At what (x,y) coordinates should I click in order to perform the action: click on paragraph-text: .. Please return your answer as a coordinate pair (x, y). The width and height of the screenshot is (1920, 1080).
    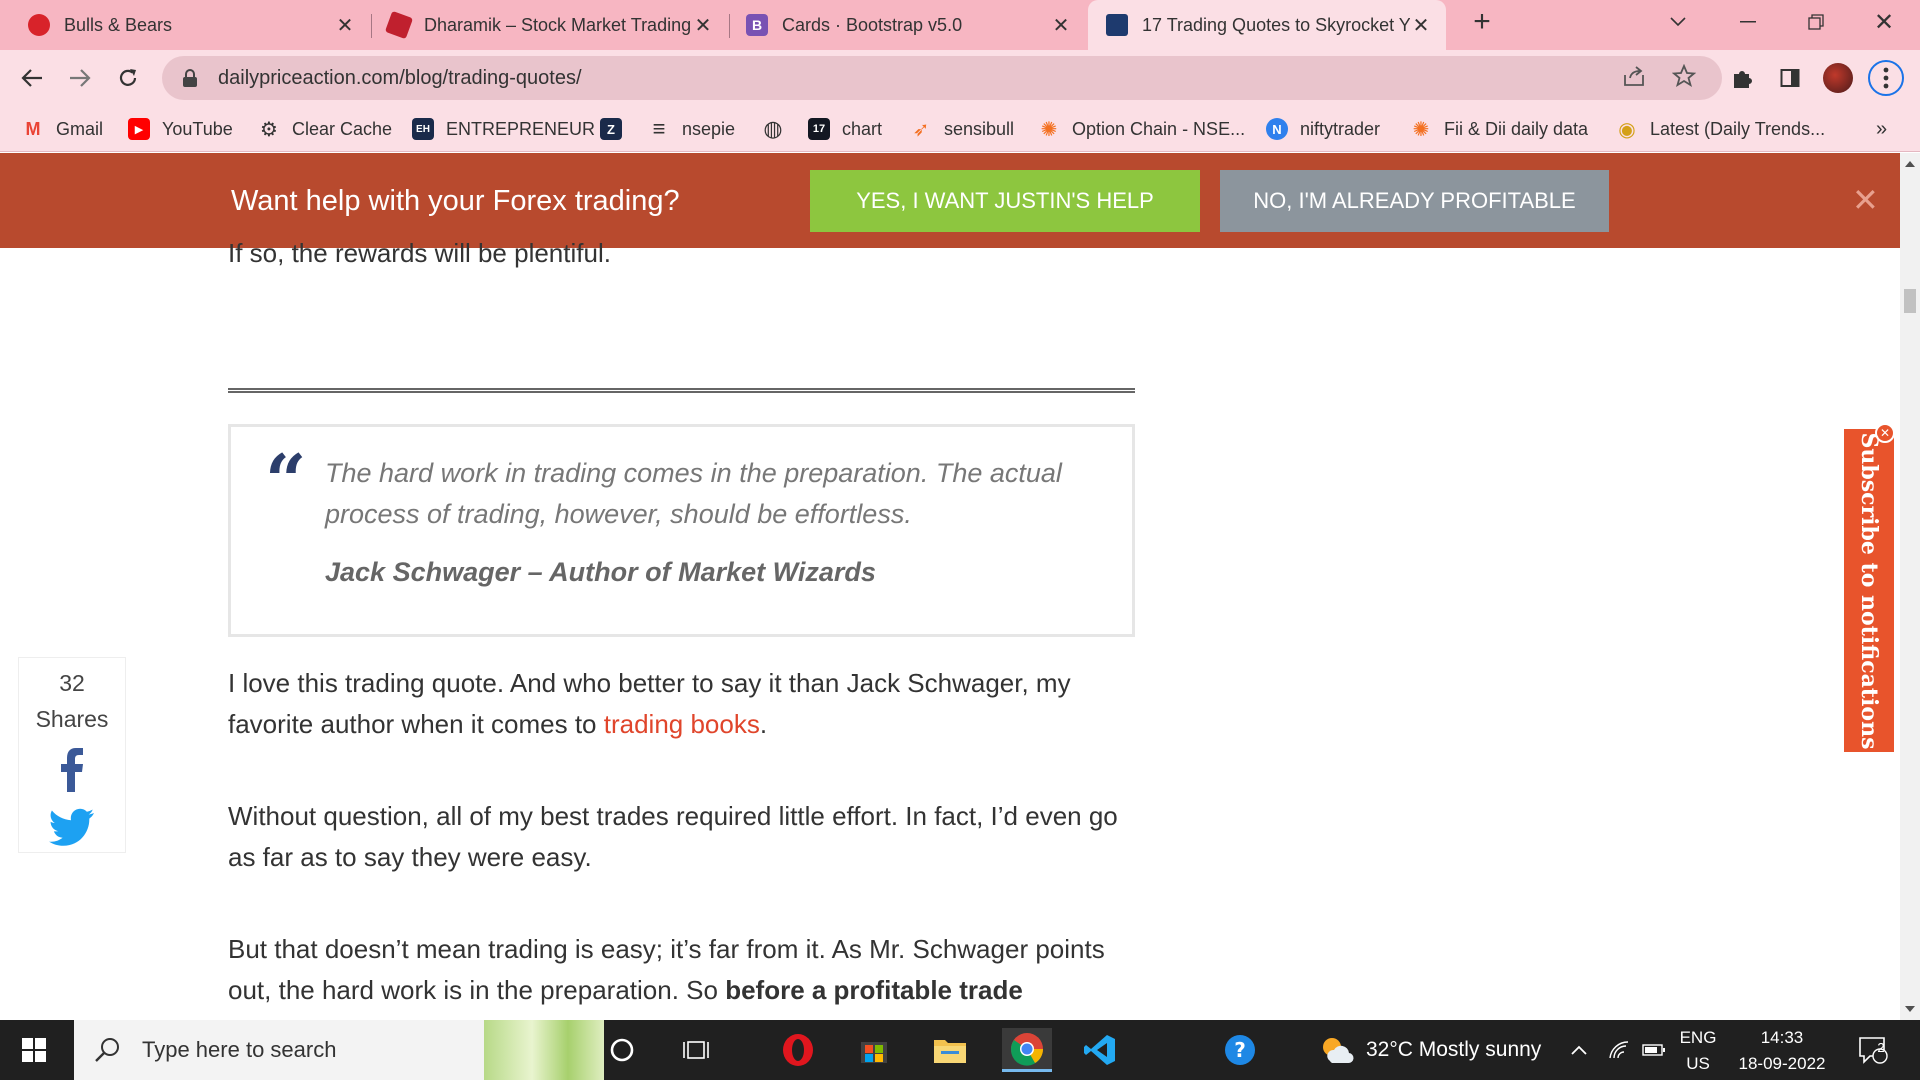
    Looking at the image, I should click on (763, 724).